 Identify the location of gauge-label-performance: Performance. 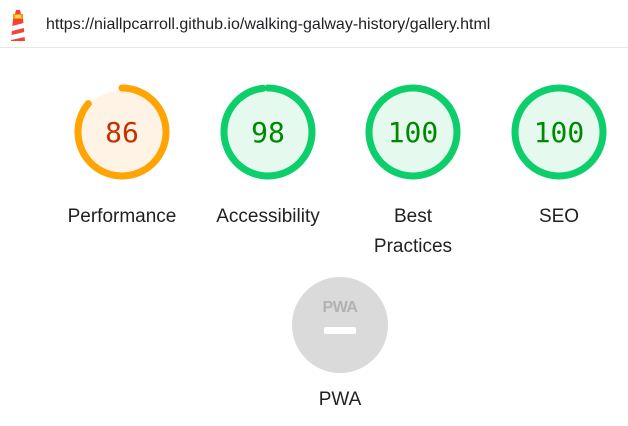
(122, 217).